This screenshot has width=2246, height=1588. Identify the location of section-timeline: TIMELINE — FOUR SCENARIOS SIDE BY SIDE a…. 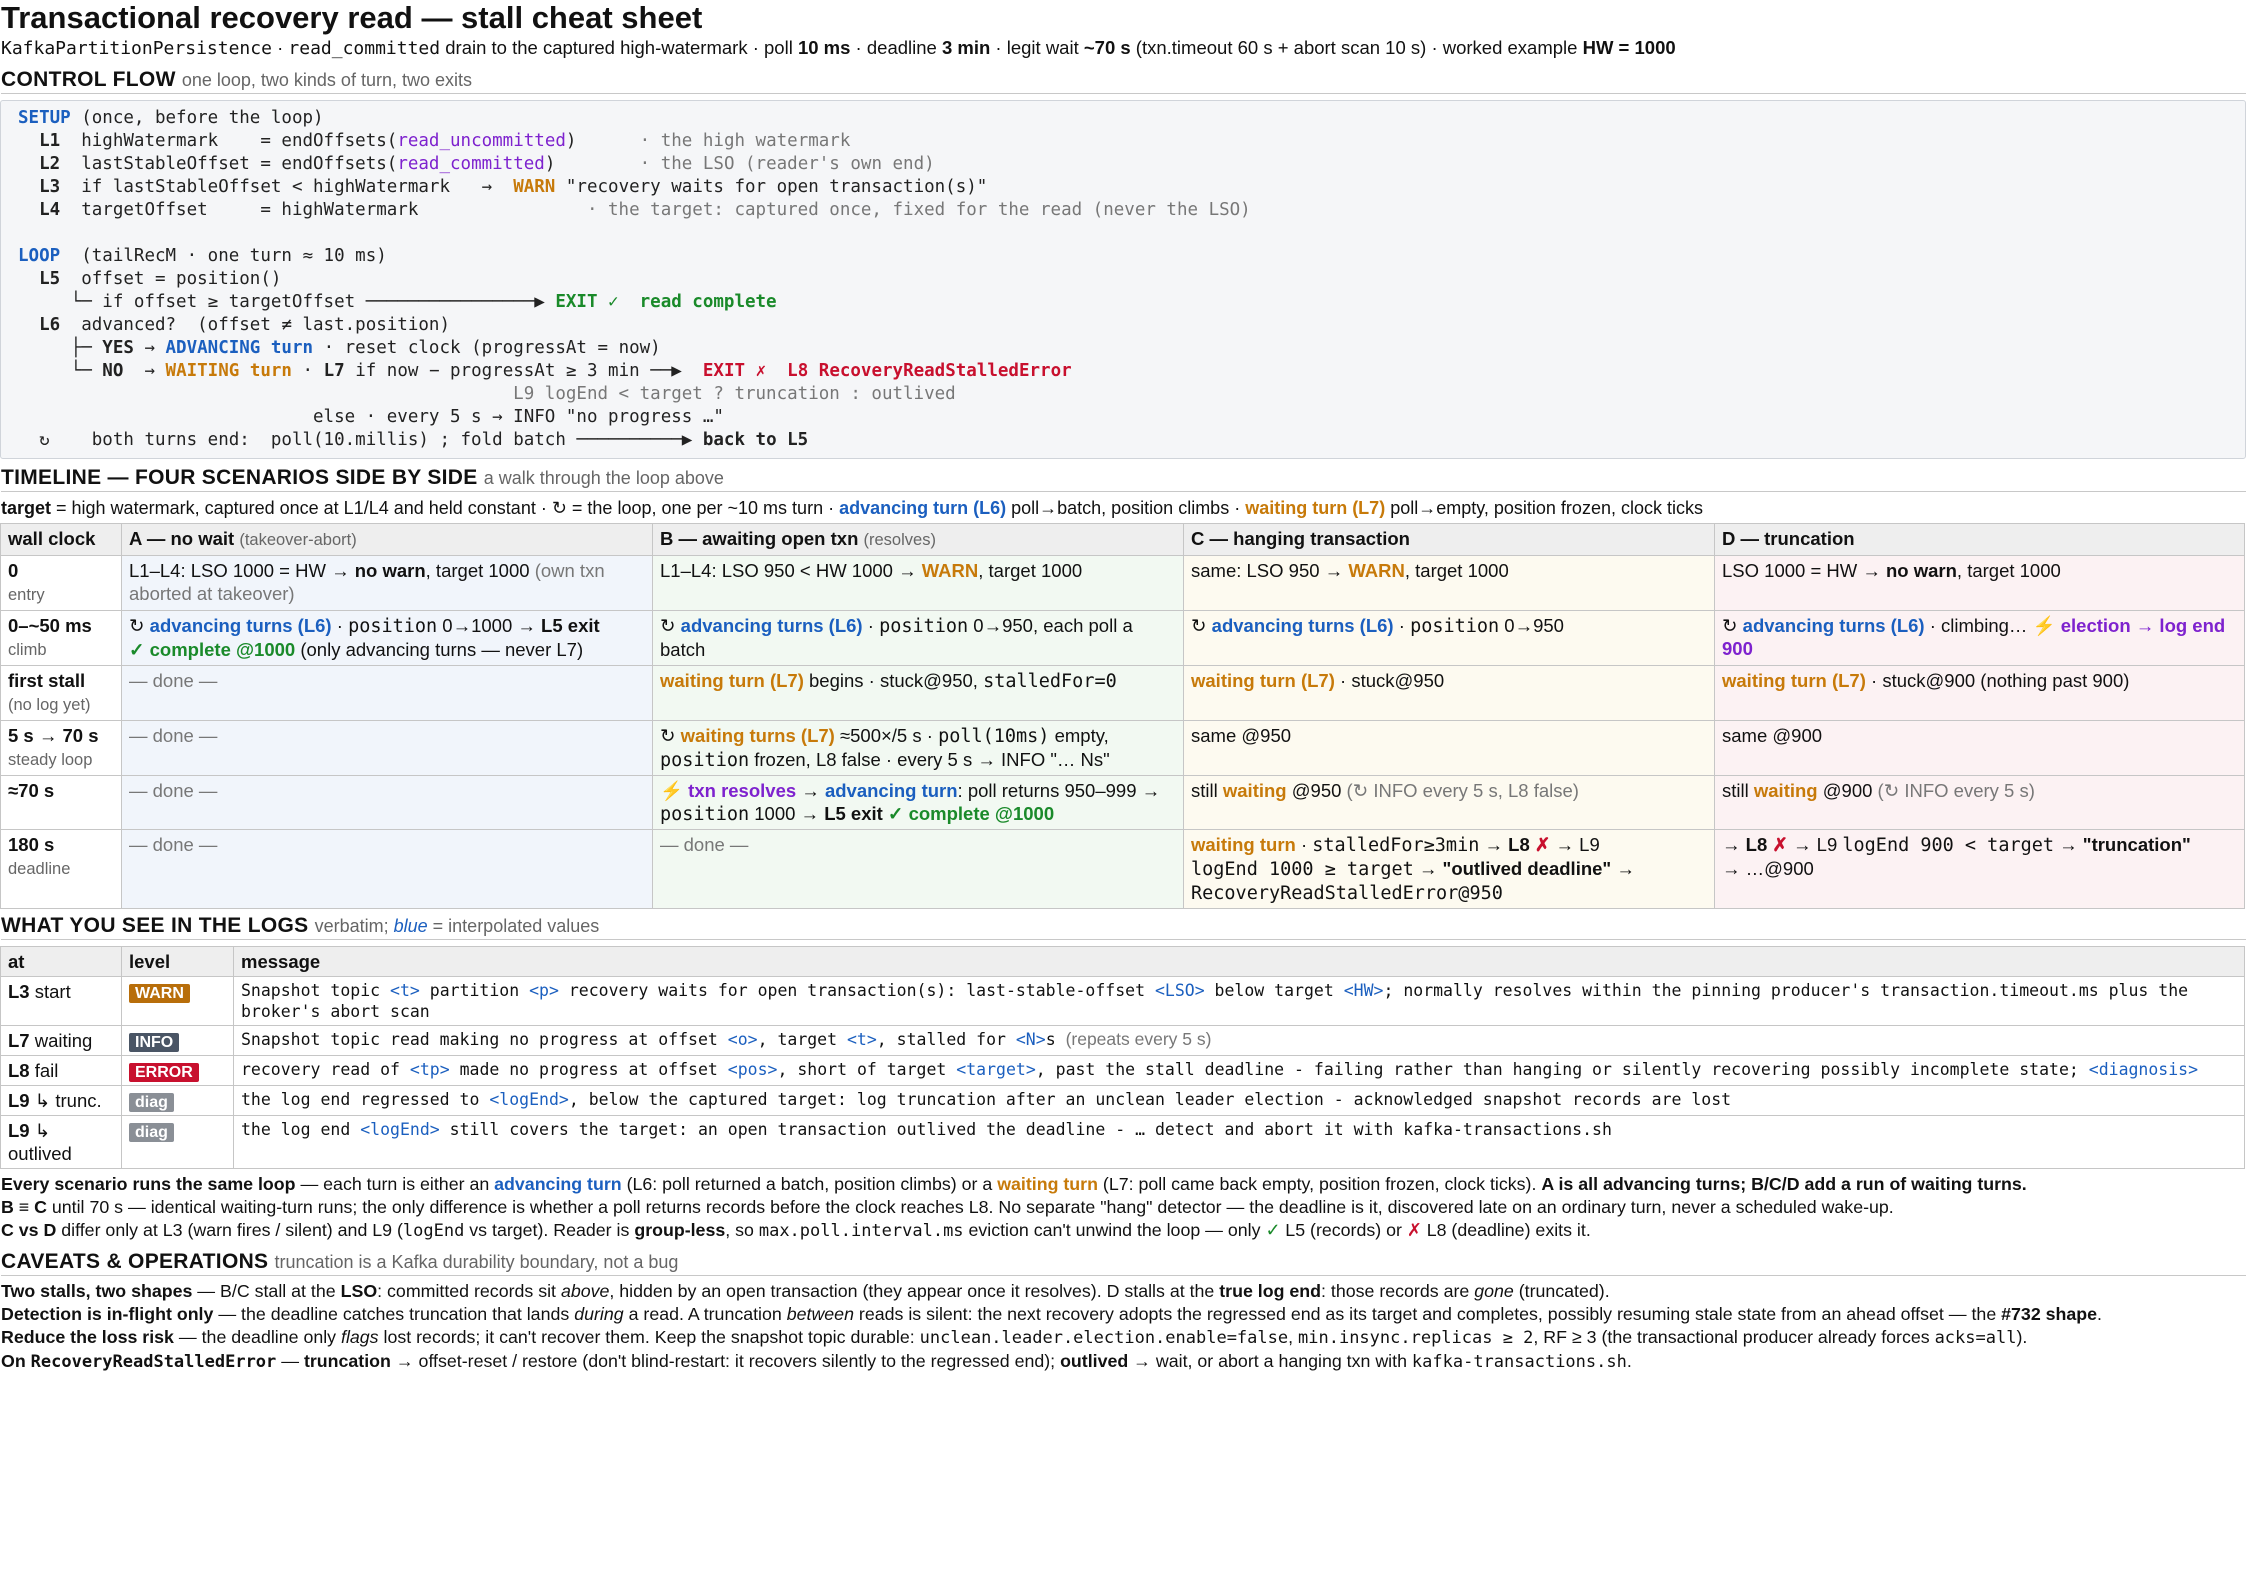
(1123, 478).